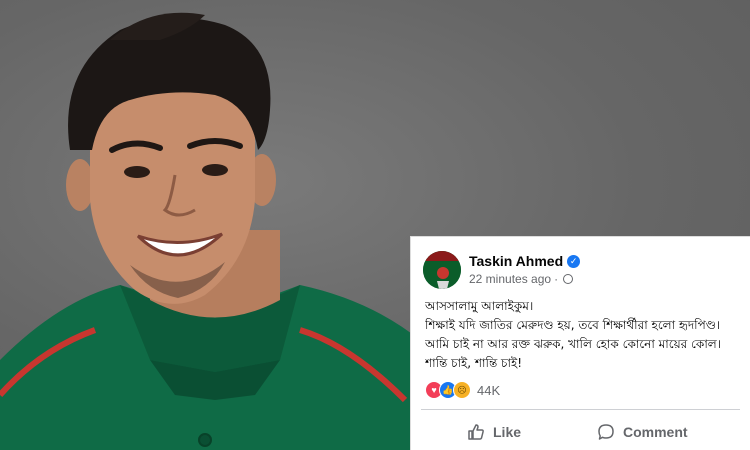  I want to click on reaction-summary: ♥ 👍 ☹ 44K, so click(462, 390).